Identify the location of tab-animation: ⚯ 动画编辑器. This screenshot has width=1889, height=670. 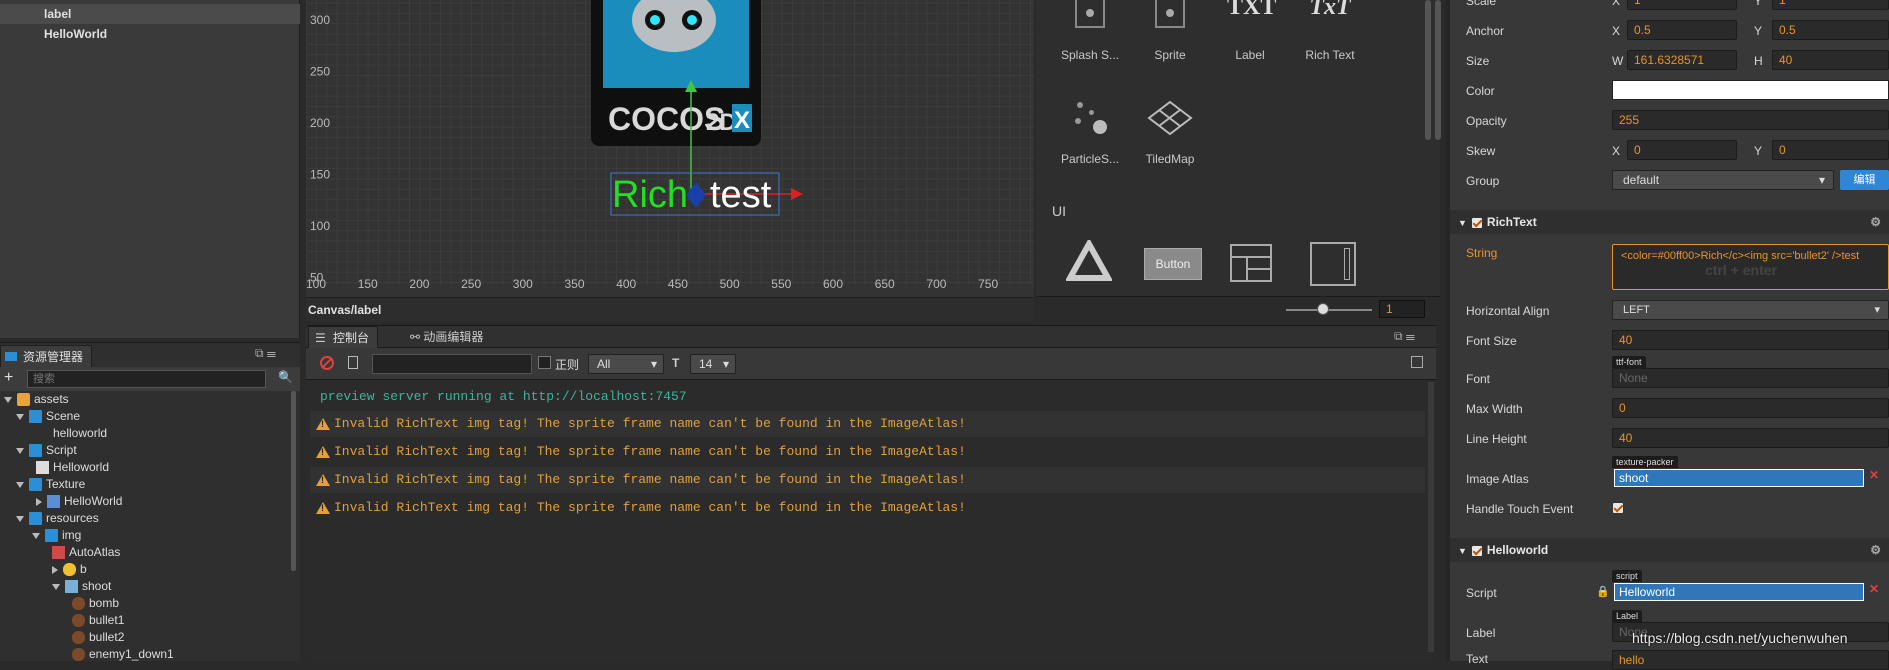
(446, 337).